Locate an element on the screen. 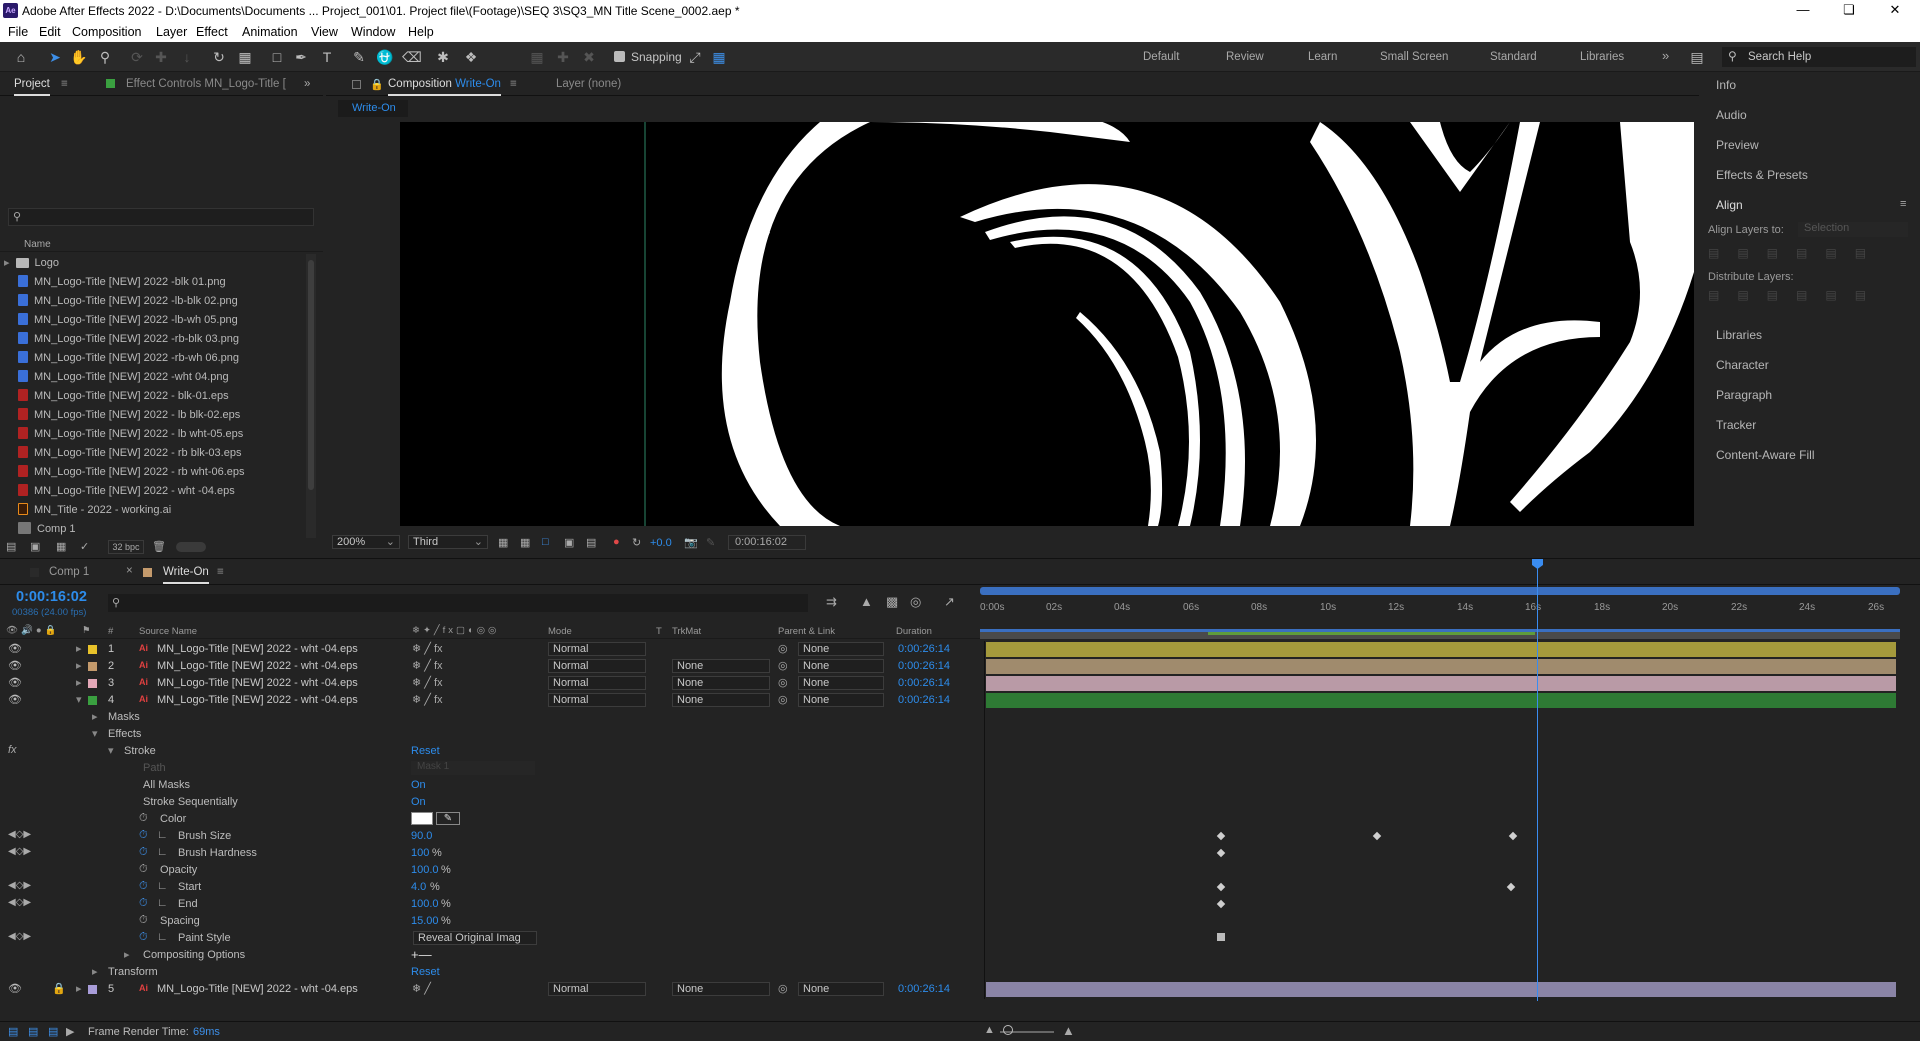 This screenshot has width=1920, height=1041. graph-icon: ∟ is located at coordinates (162, 835).